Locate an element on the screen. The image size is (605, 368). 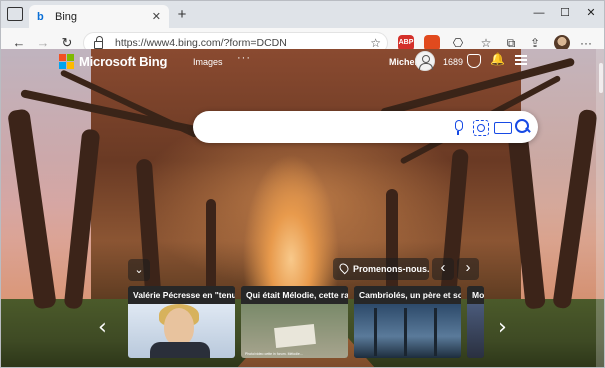
nav-images-link: Images is located at coordinates (208, 62).